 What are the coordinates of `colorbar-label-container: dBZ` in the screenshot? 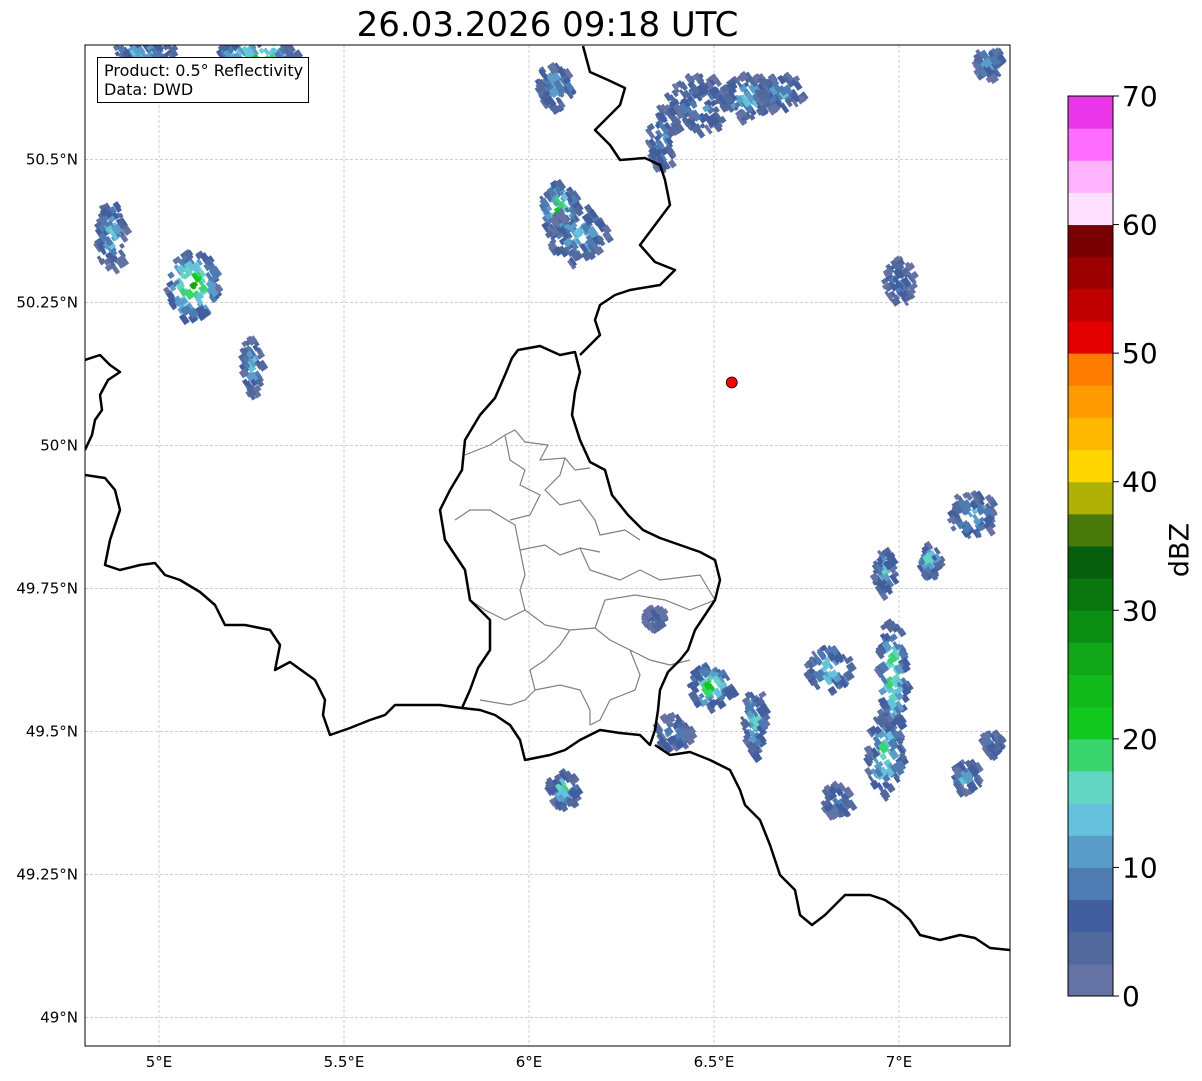 It's located at (1180, 550).